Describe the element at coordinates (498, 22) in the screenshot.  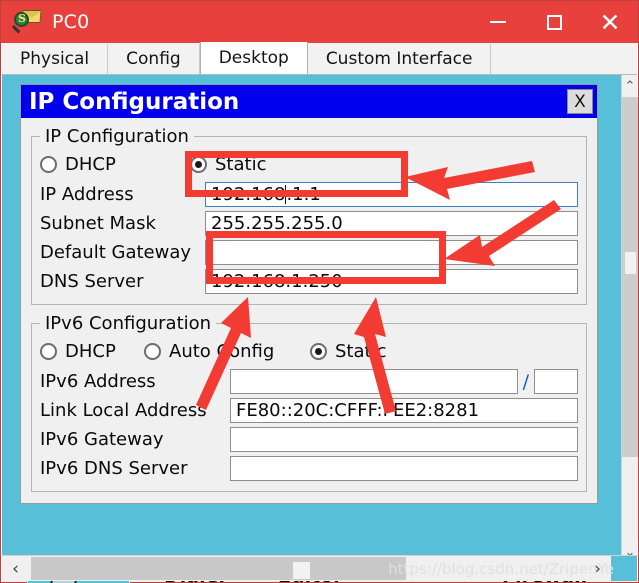
I see `minimize-button` at that location.